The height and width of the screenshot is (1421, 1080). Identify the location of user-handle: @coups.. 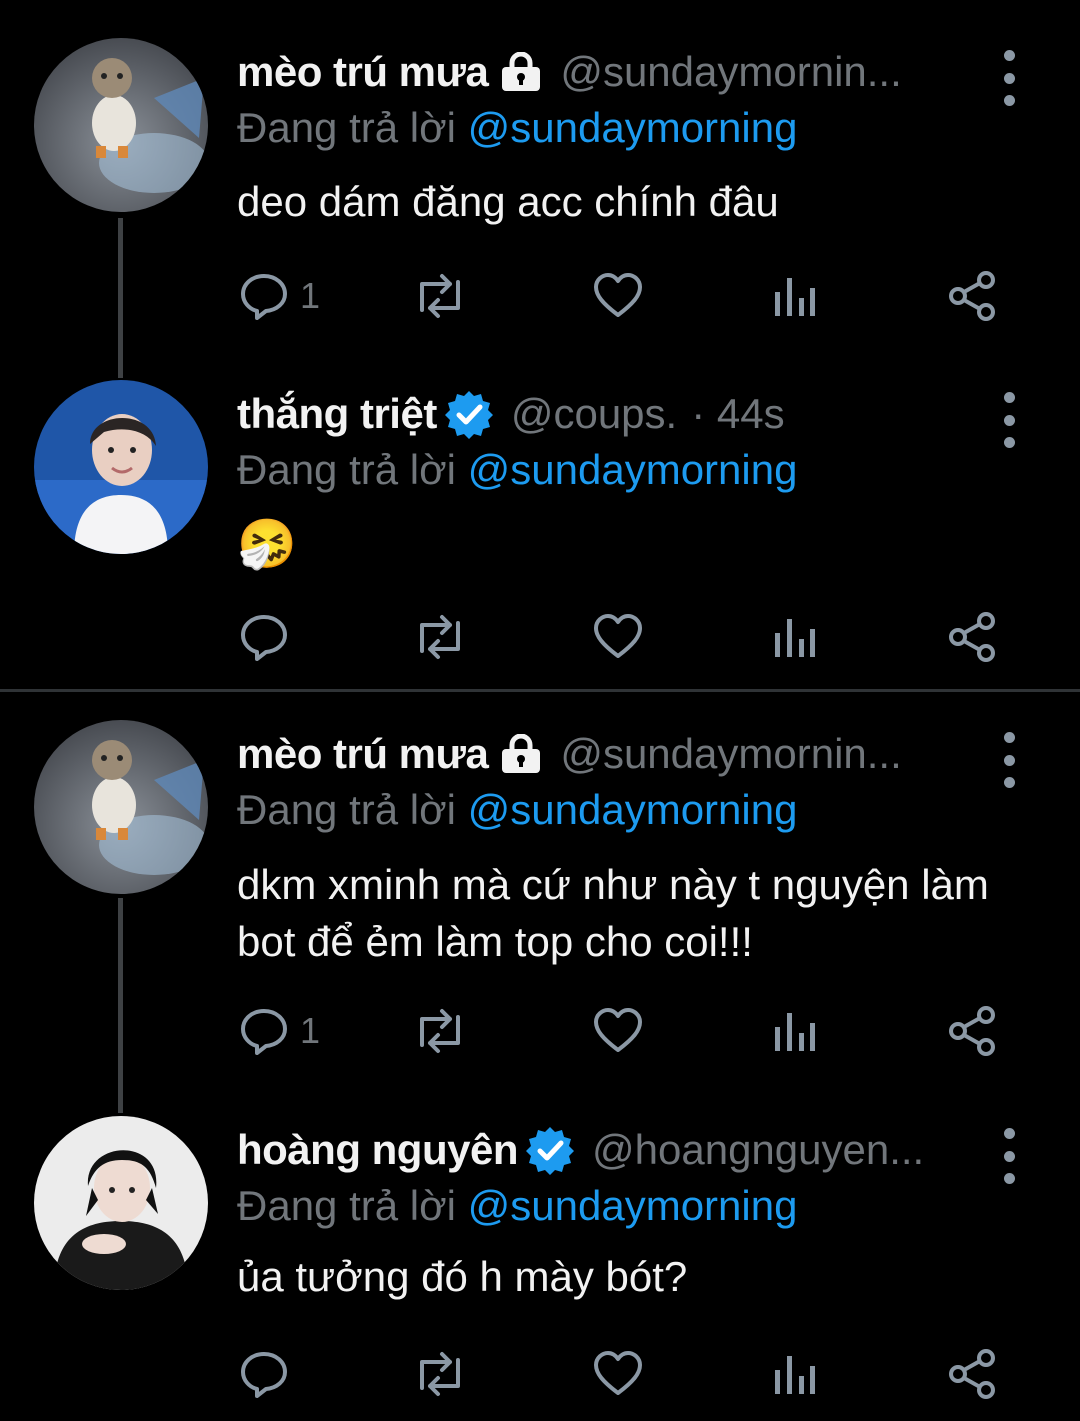
(594, 414).